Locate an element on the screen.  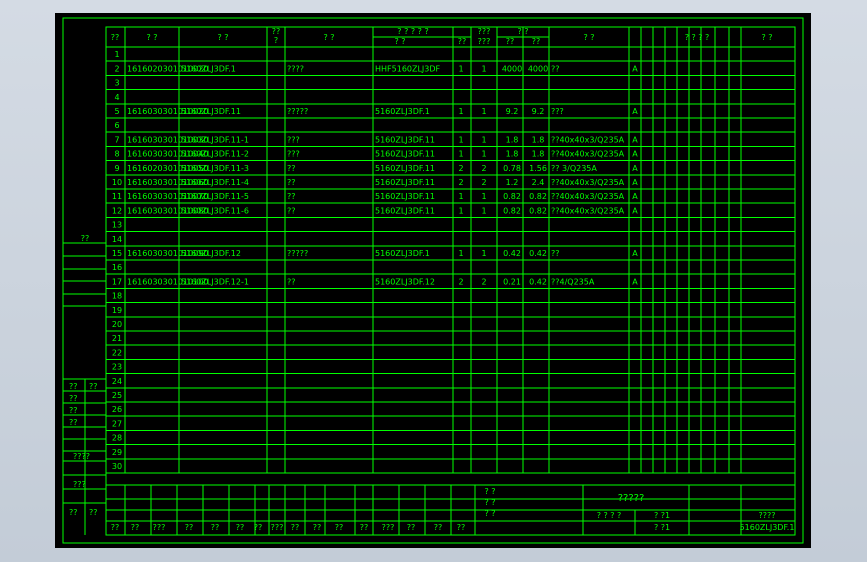
header-weight: ? ? is located at coordinates (522, 31).